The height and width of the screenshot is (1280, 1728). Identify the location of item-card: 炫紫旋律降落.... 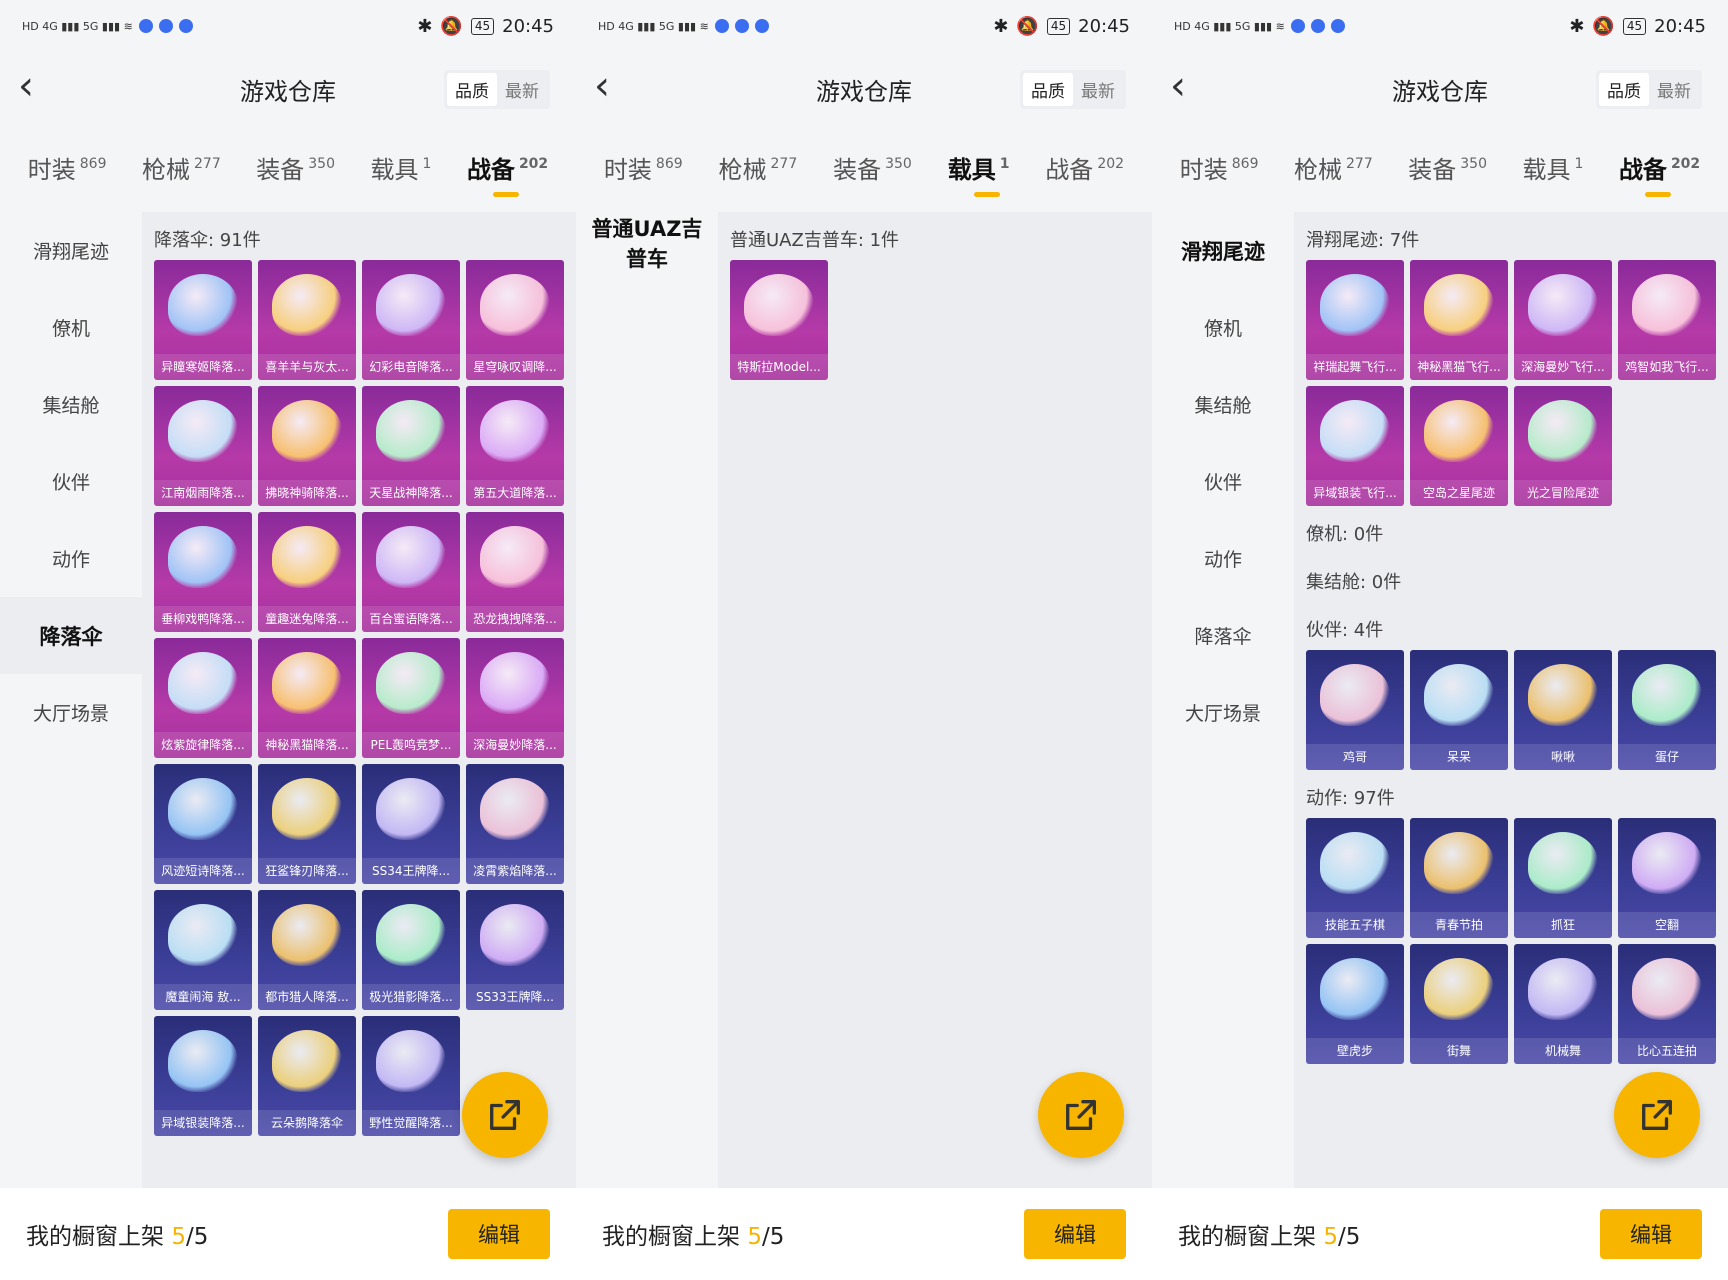
(203, 698).